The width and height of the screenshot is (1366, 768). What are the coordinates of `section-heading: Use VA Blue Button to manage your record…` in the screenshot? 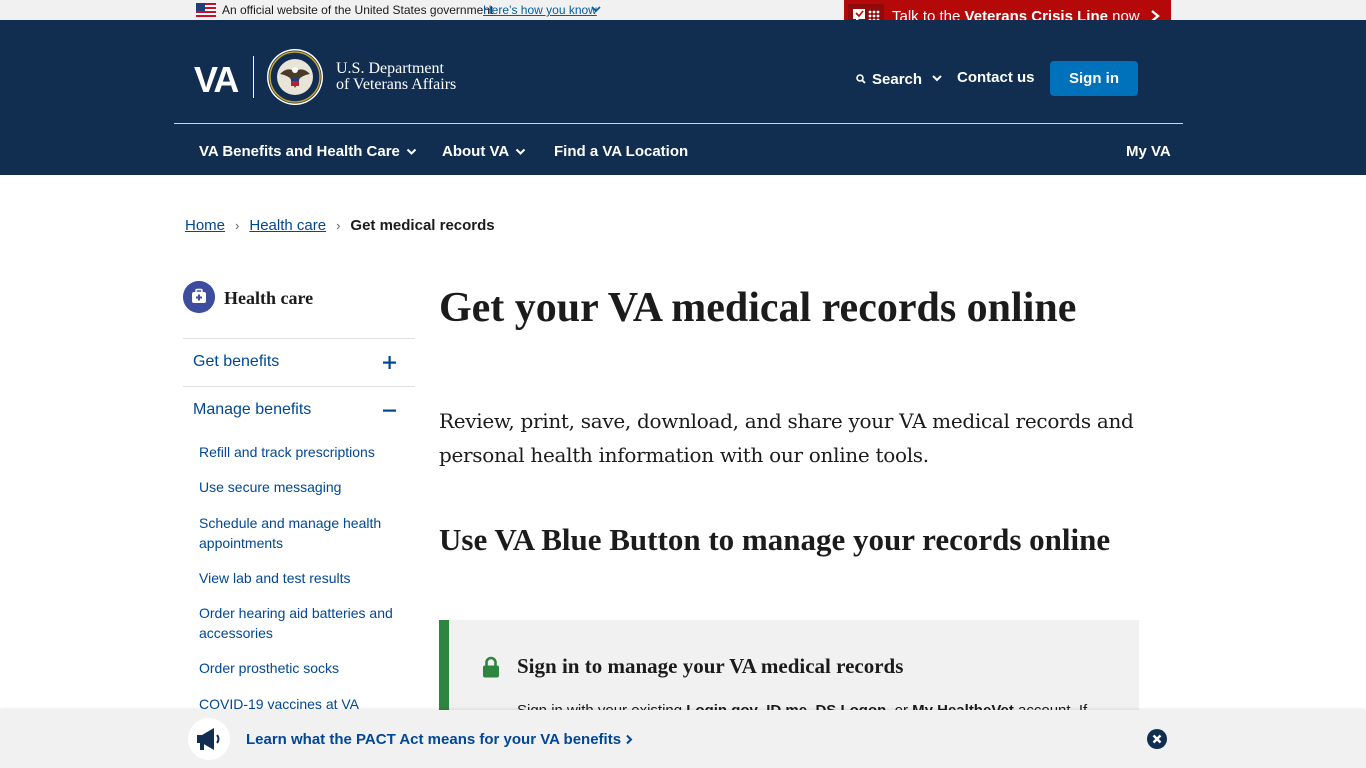 It's located at (775, 539).